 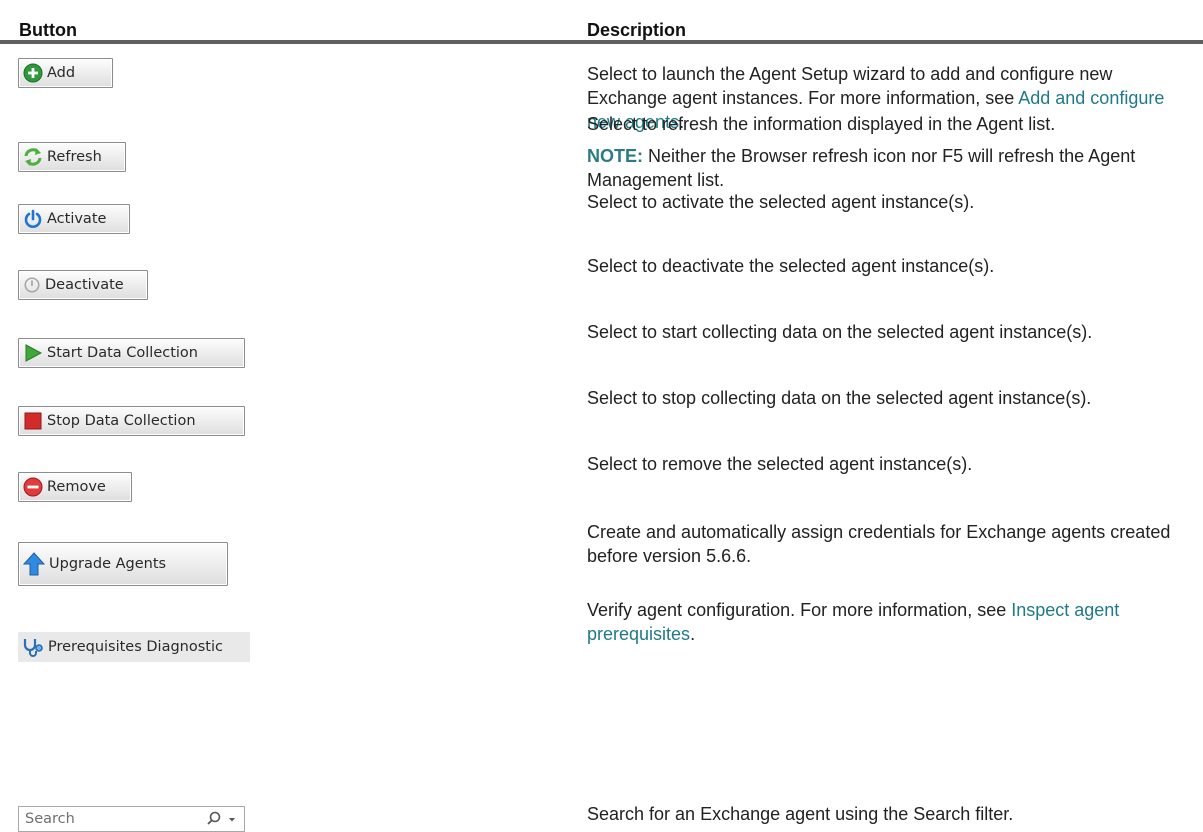 I want to click on add-button: Add, so click(x=65, y=73).